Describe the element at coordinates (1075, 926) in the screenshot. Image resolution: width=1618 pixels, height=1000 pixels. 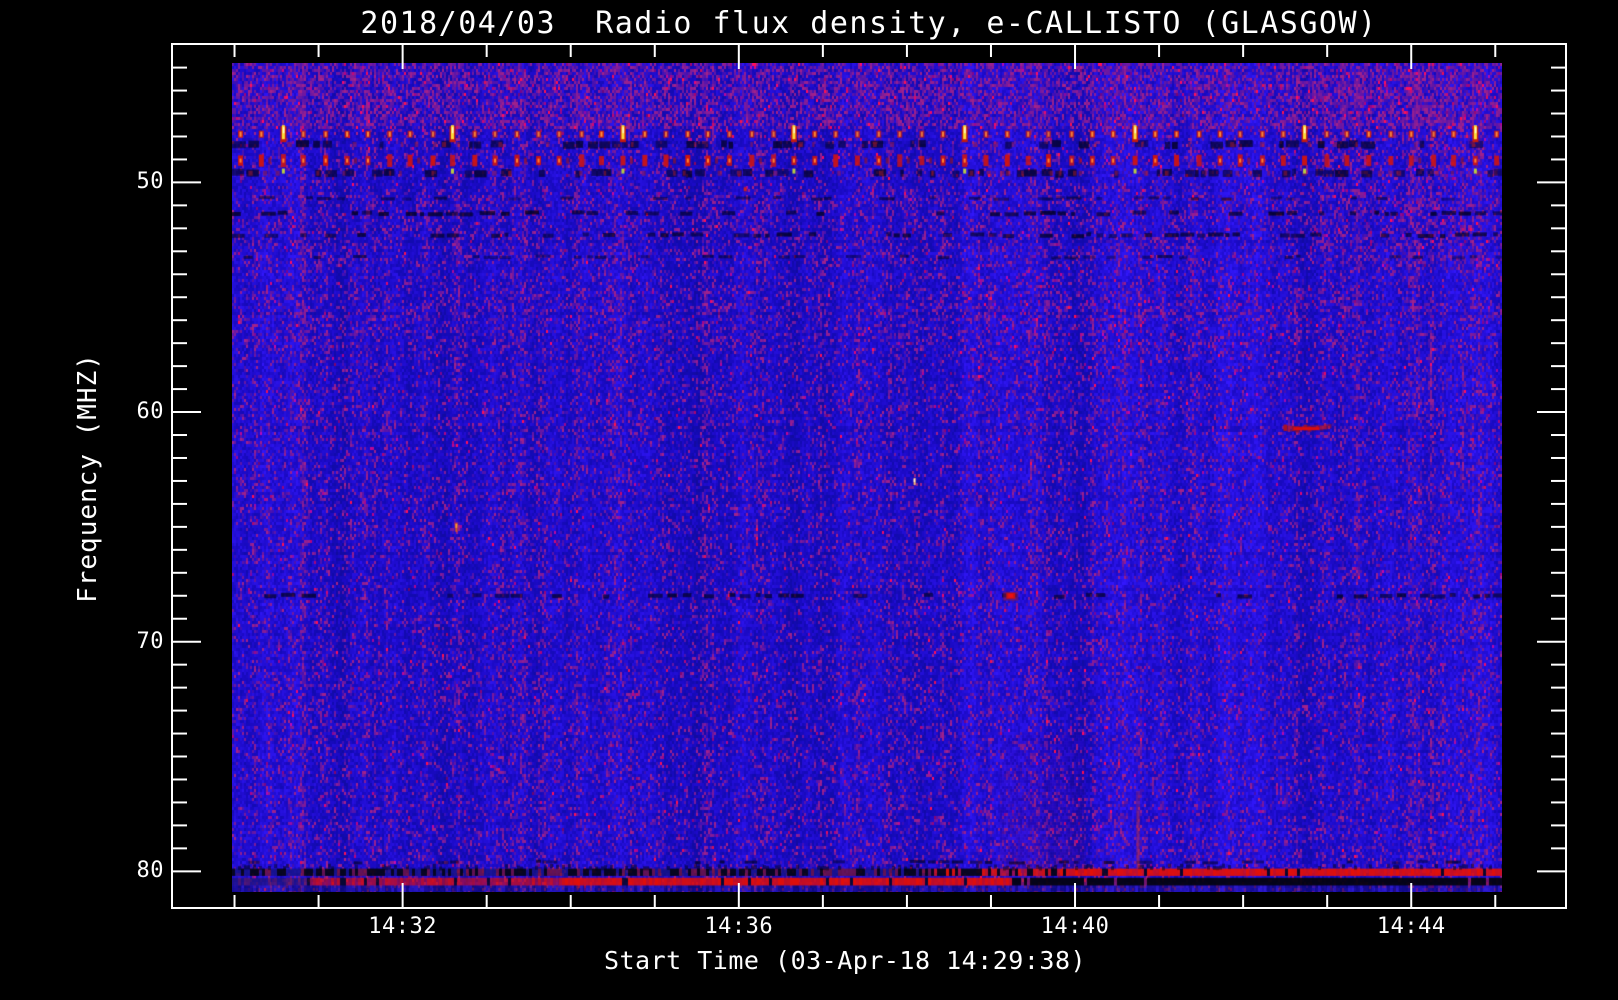
I see `x-tick-label: 14:40` at that location.